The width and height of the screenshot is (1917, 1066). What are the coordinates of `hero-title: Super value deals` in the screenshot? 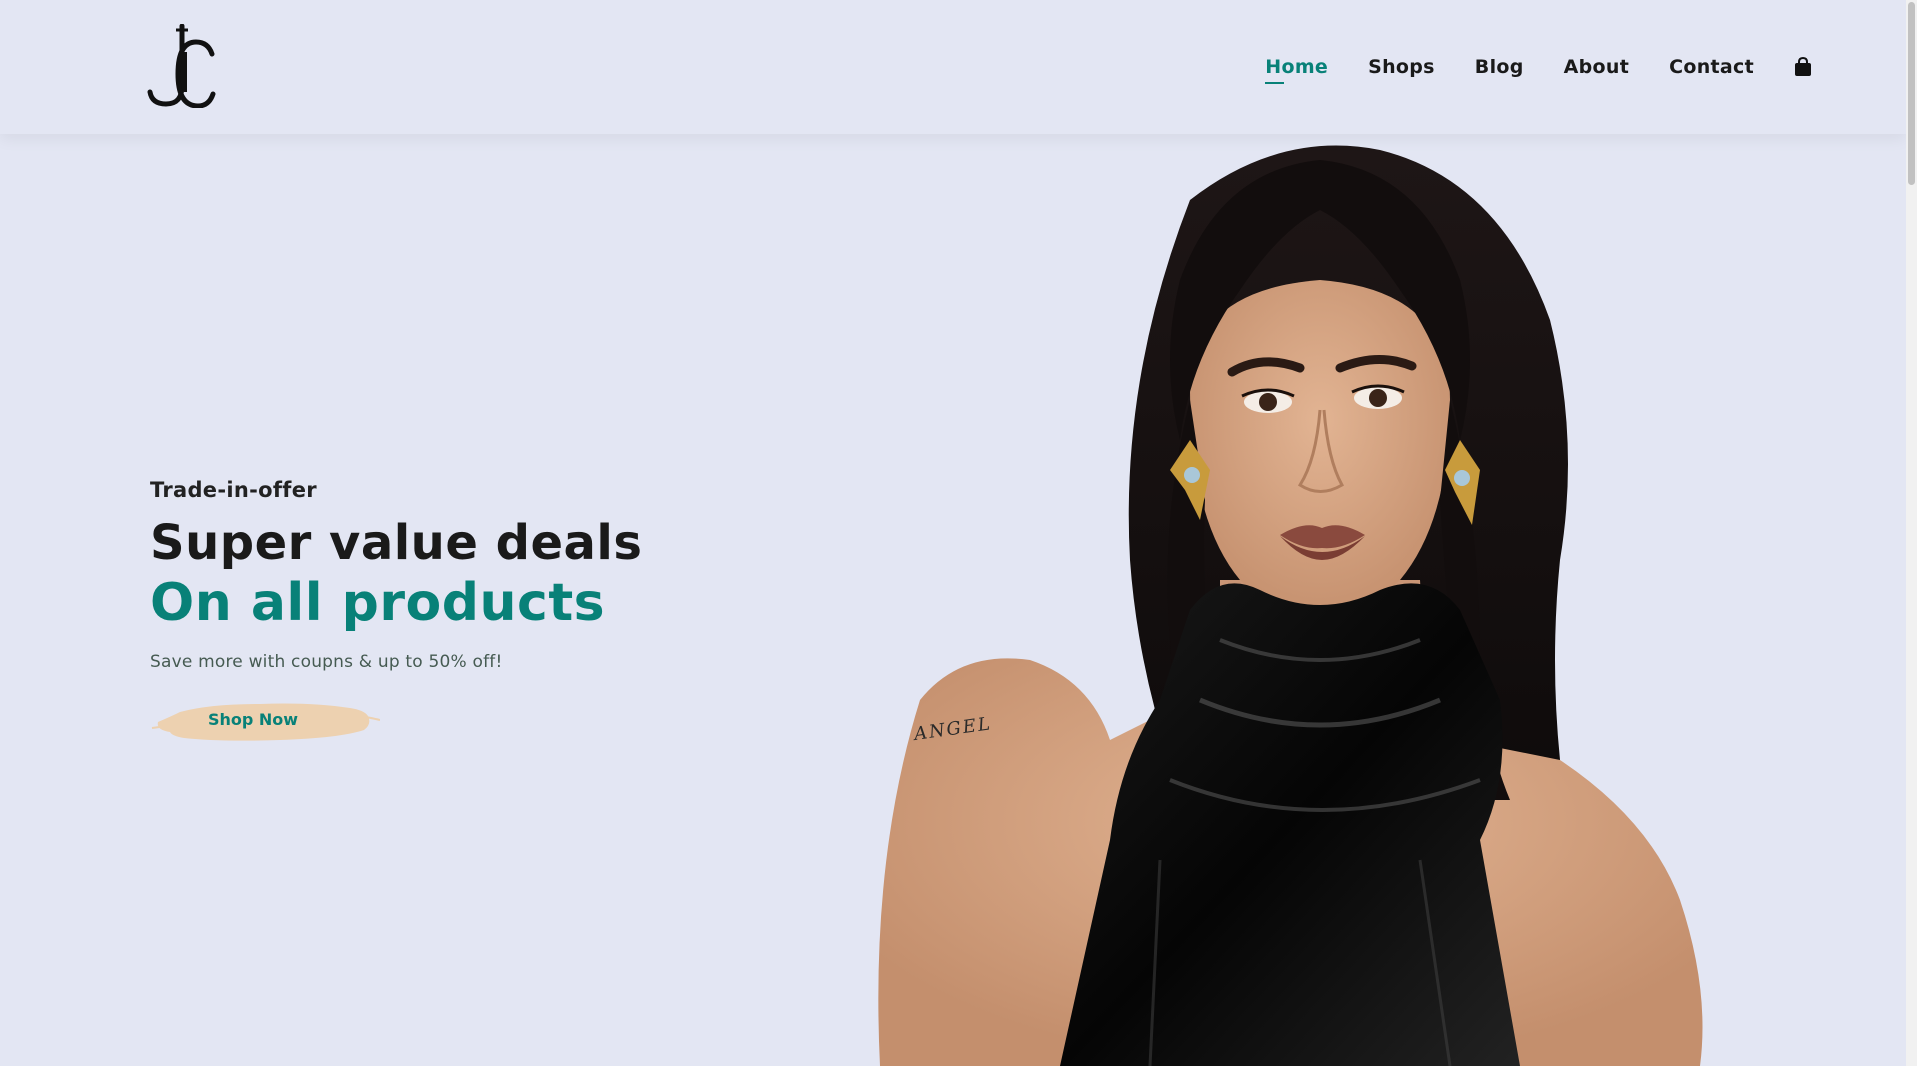 It's located at (396, 543).